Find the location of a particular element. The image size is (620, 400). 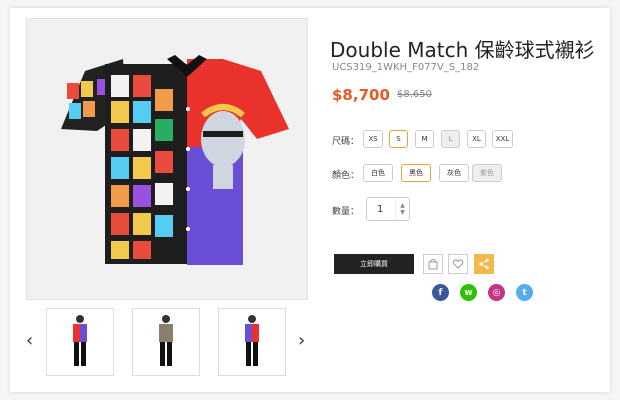

quantity-arrows: ▲ ▼ is located at coordinates (402, 209).